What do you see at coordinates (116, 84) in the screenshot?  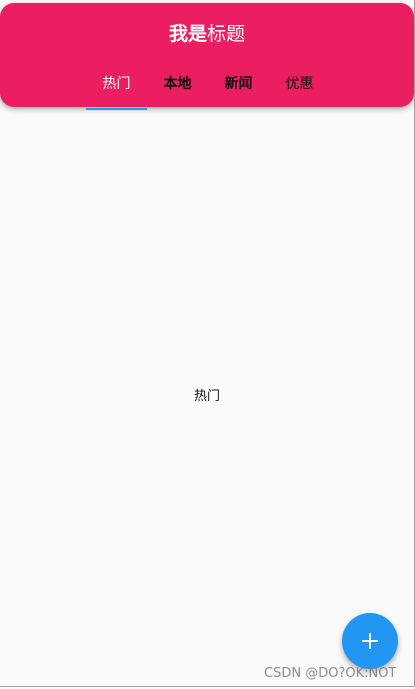 I see `tab-label: 热门` at bounding box center [116, 84].